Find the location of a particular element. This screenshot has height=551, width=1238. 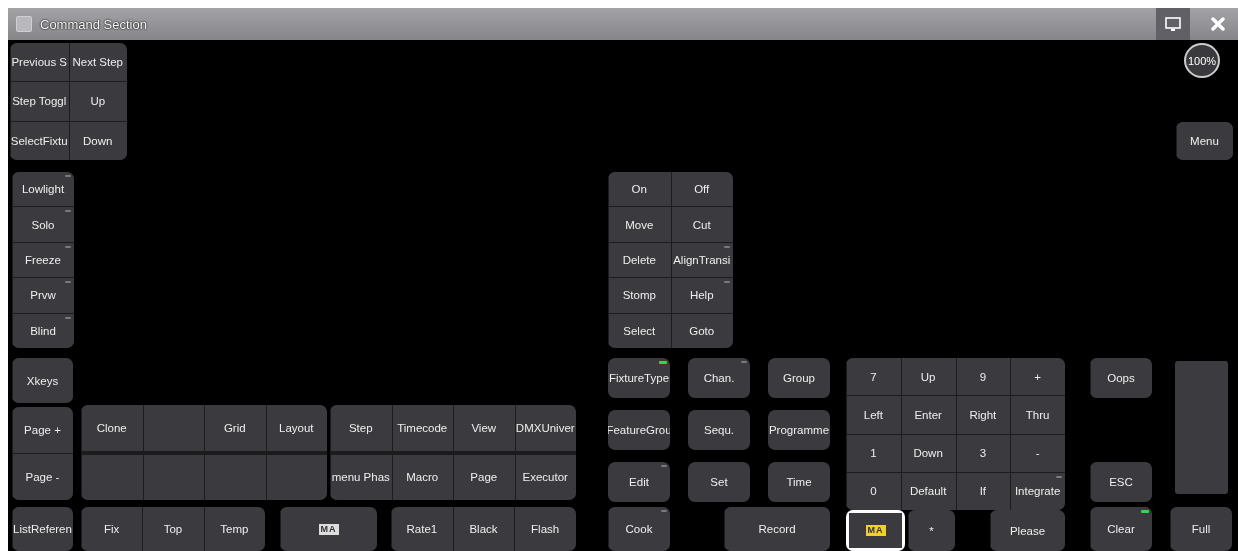

close-icon is located at coordinates (1218, 24).